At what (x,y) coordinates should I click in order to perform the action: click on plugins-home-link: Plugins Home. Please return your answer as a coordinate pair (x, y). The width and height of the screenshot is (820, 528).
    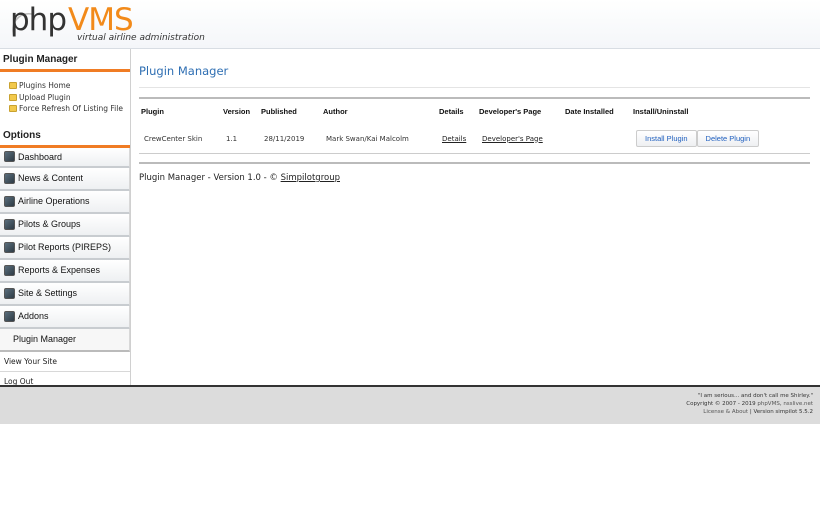
    Looking at the image, I should click on (69, 86).